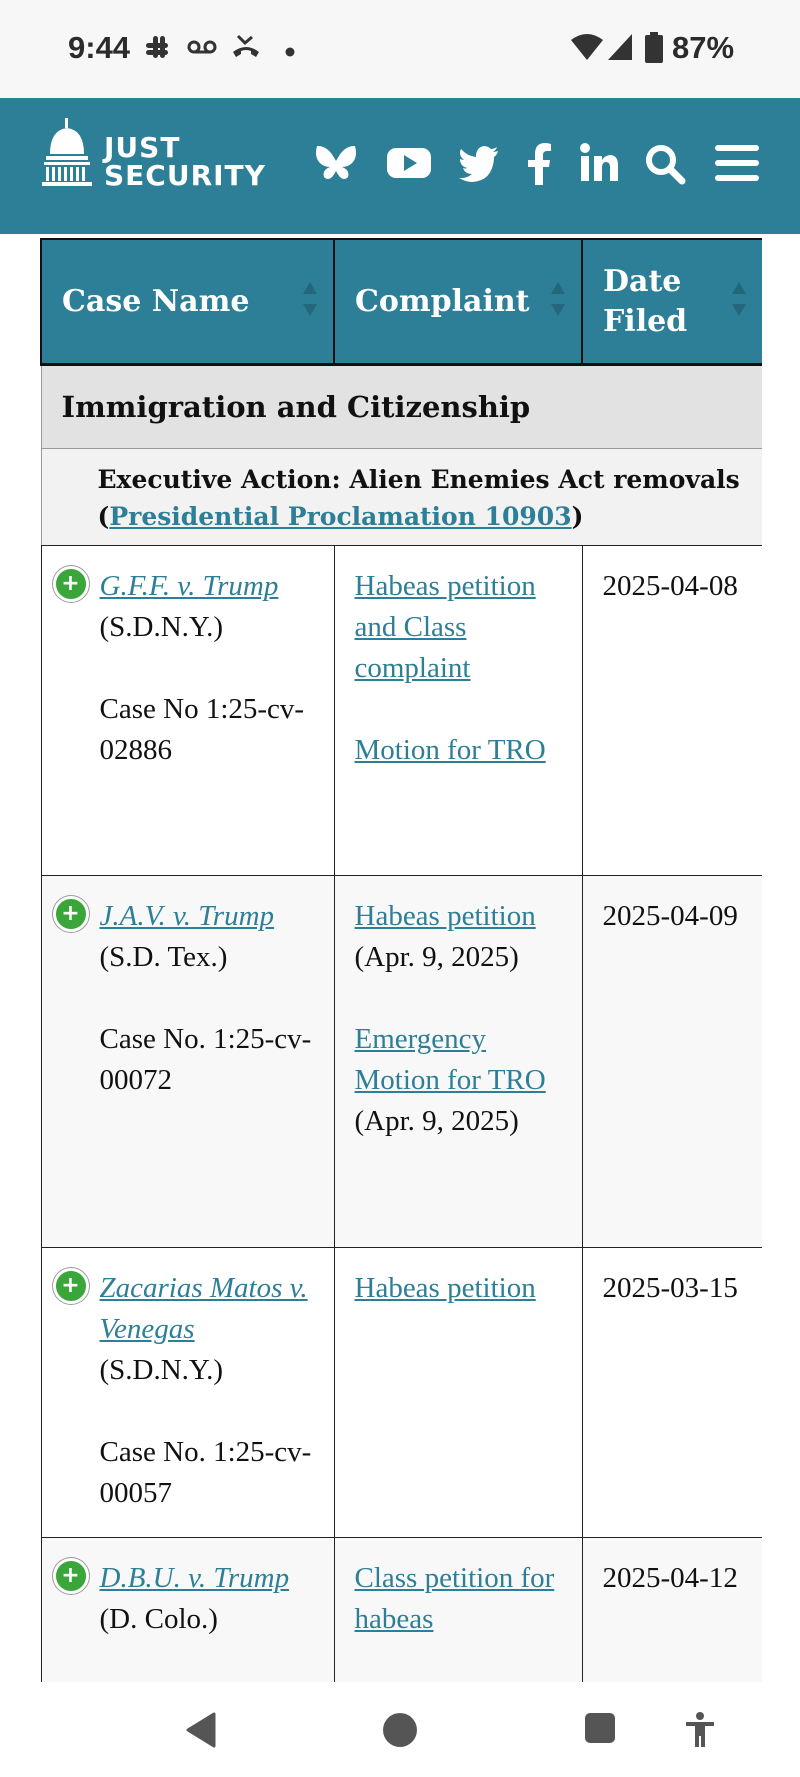 The width and height of the screenshot is (800, 1777). Describe the element at coordinates (205, 1059) in the screenshot. I see `case-number: Case No. 1:25-cv-00072` at that location.